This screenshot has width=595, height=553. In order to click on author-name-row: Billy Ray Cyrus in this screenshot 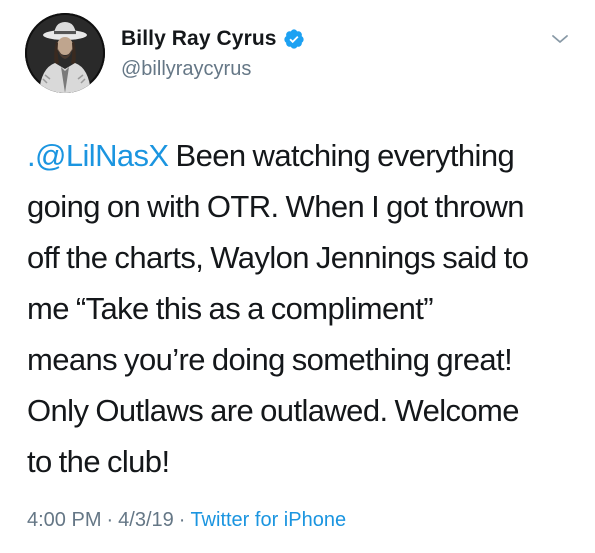, I will do `click(213, 39)`.